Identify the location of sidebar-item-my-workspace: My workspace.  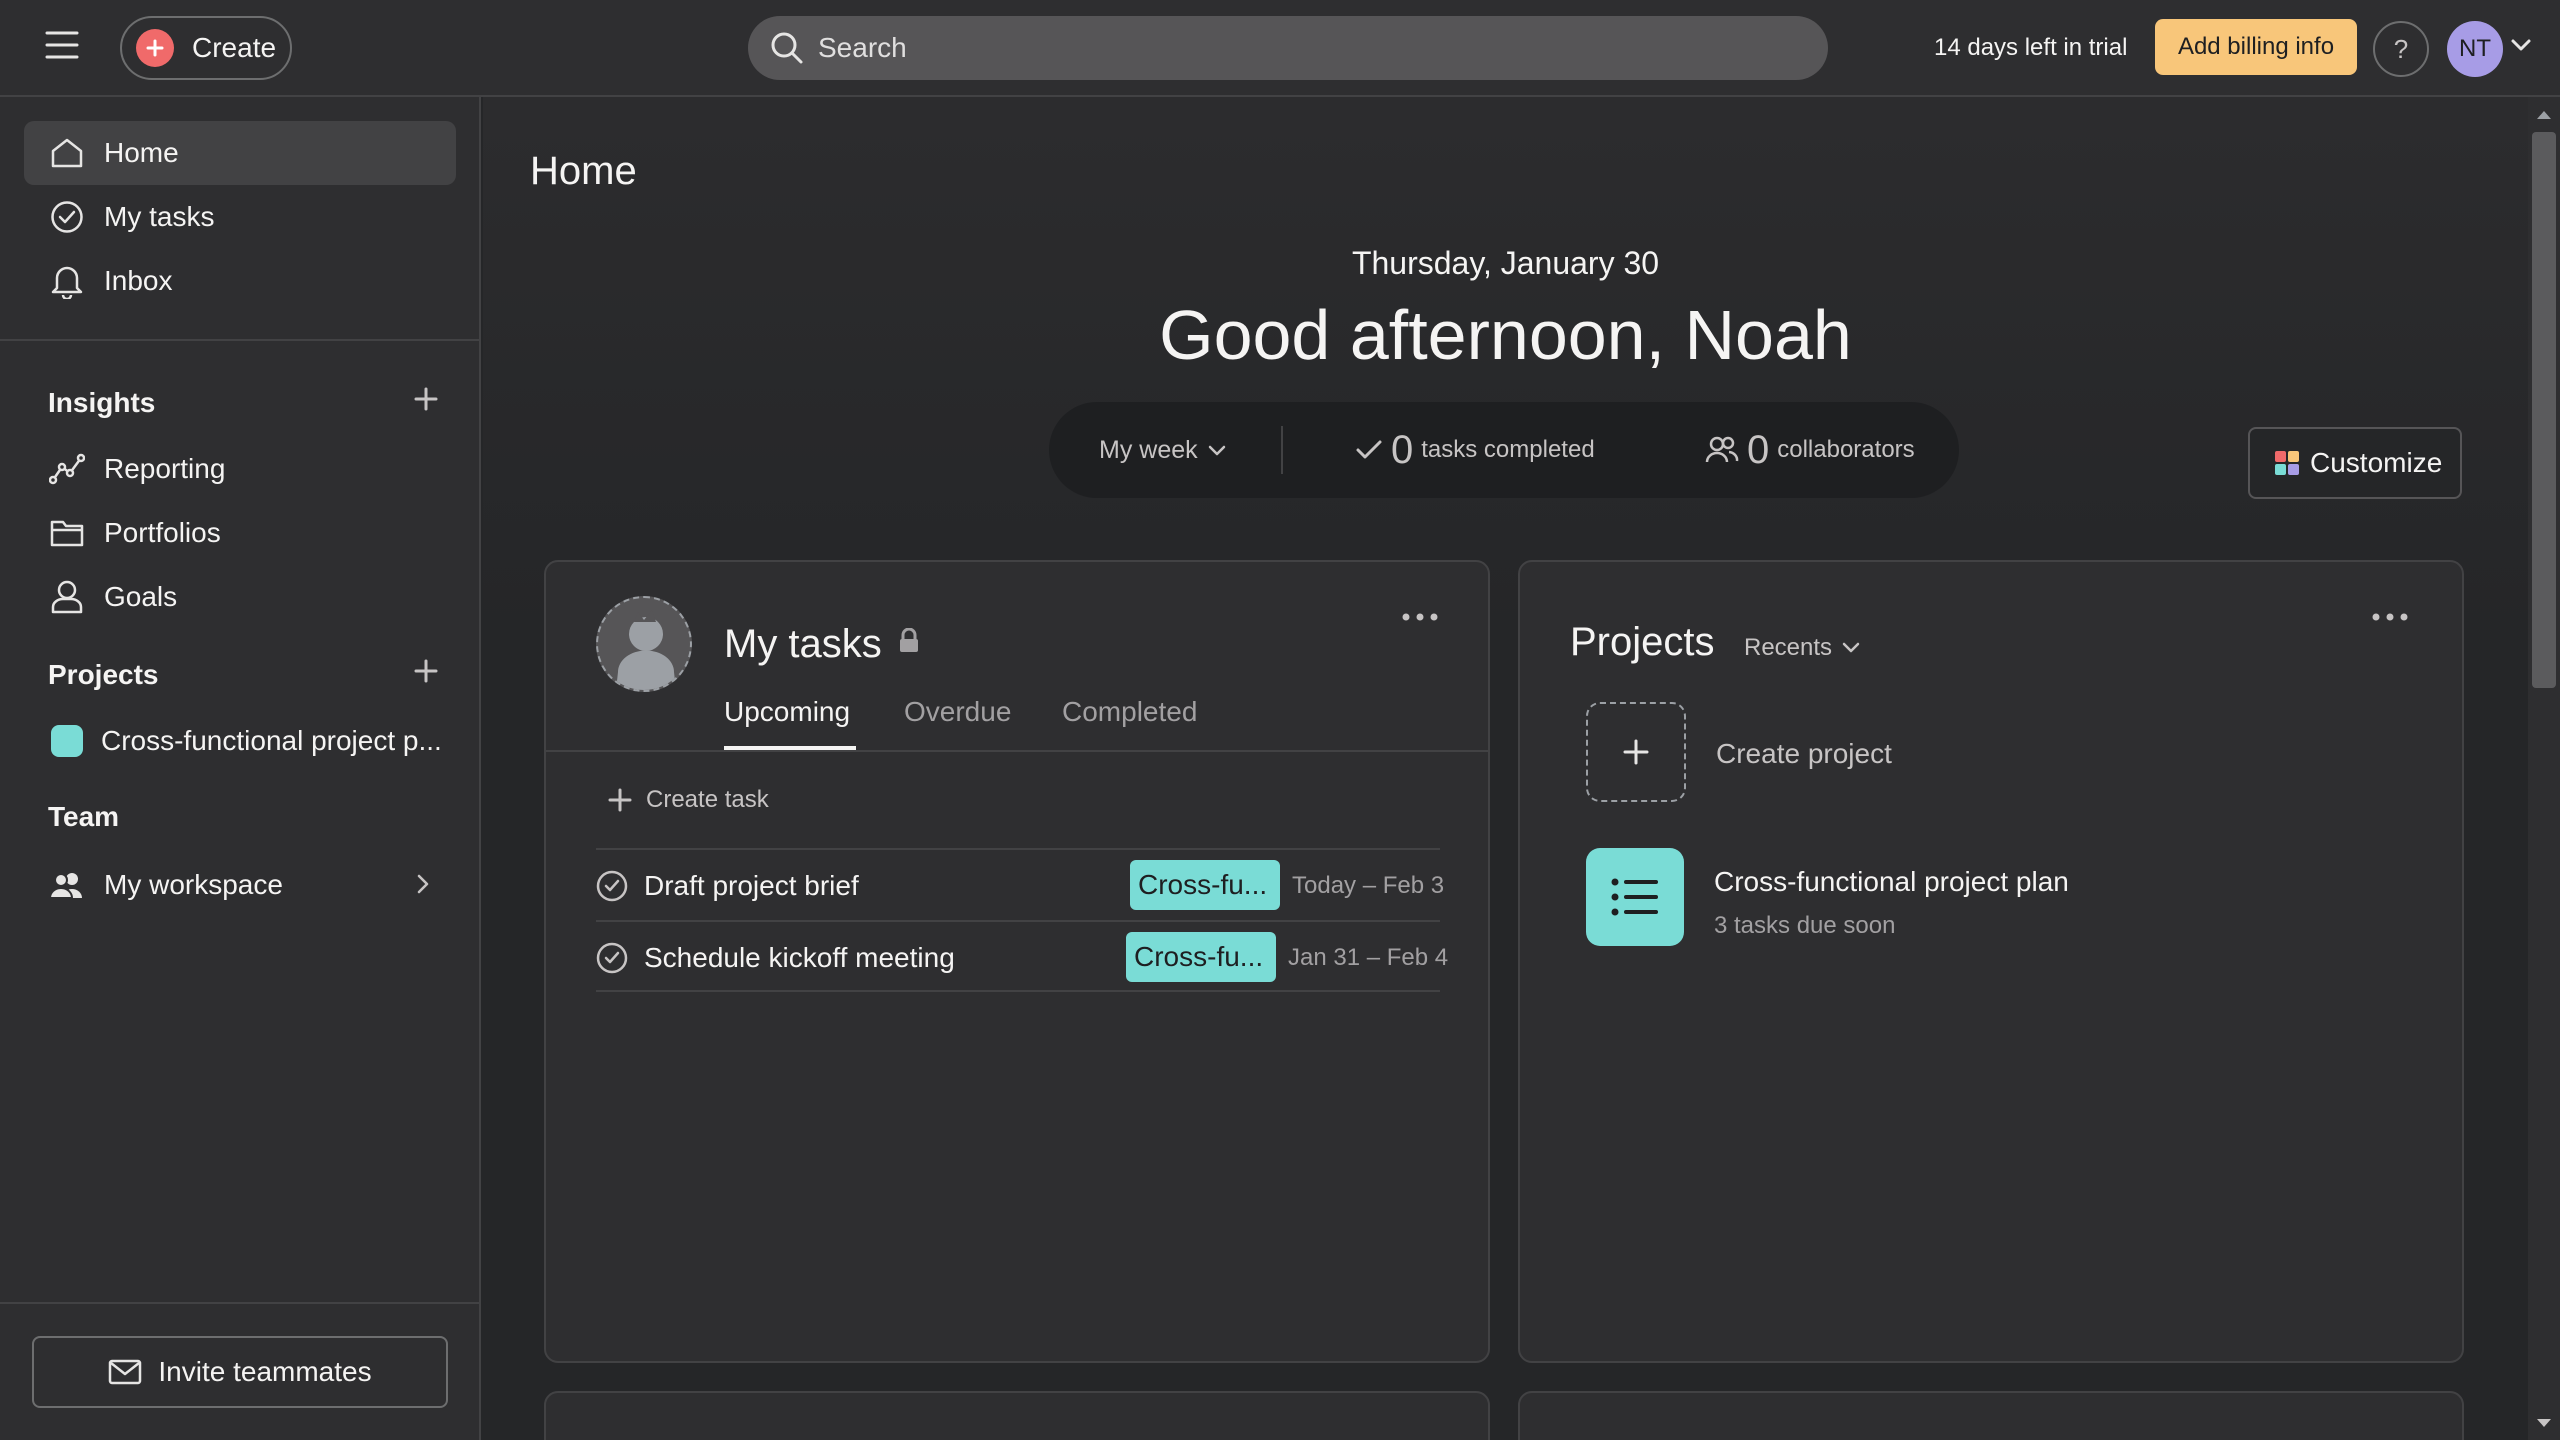
(240, 885).